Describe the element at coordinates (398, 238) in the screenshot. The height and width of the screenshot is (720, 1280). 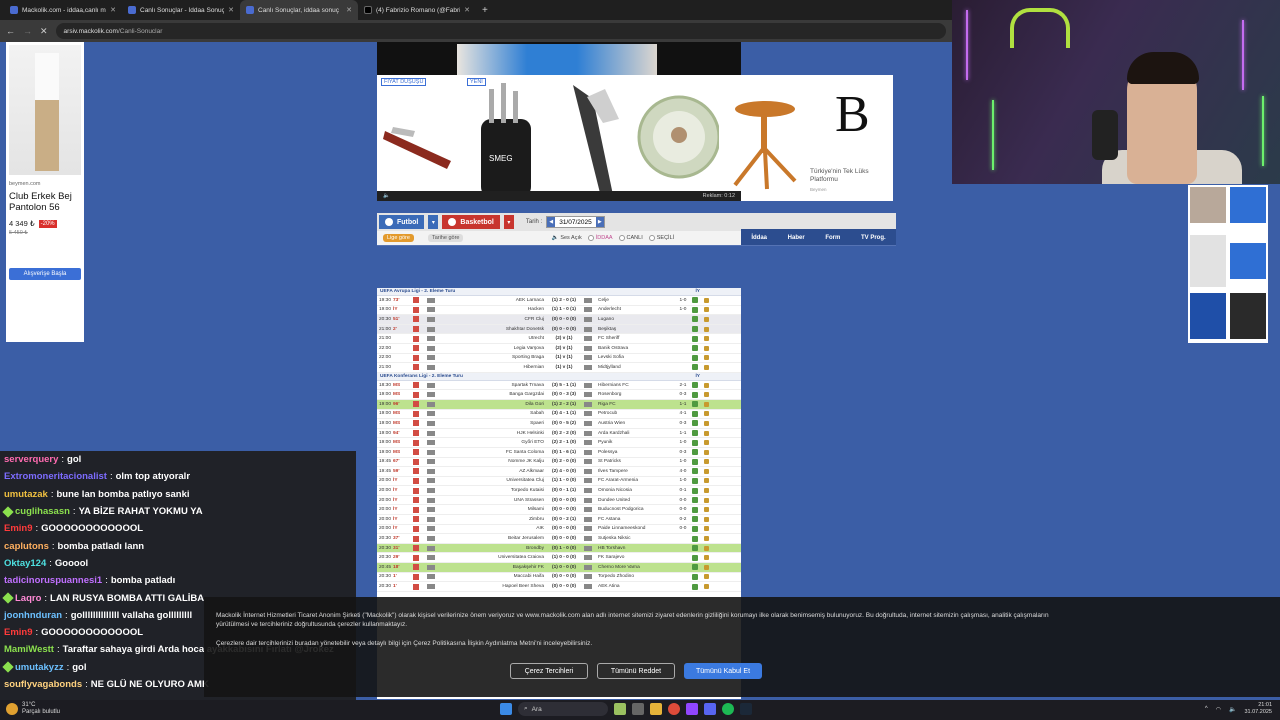
I see `sort-by-league-button: Lige göre` at that location.